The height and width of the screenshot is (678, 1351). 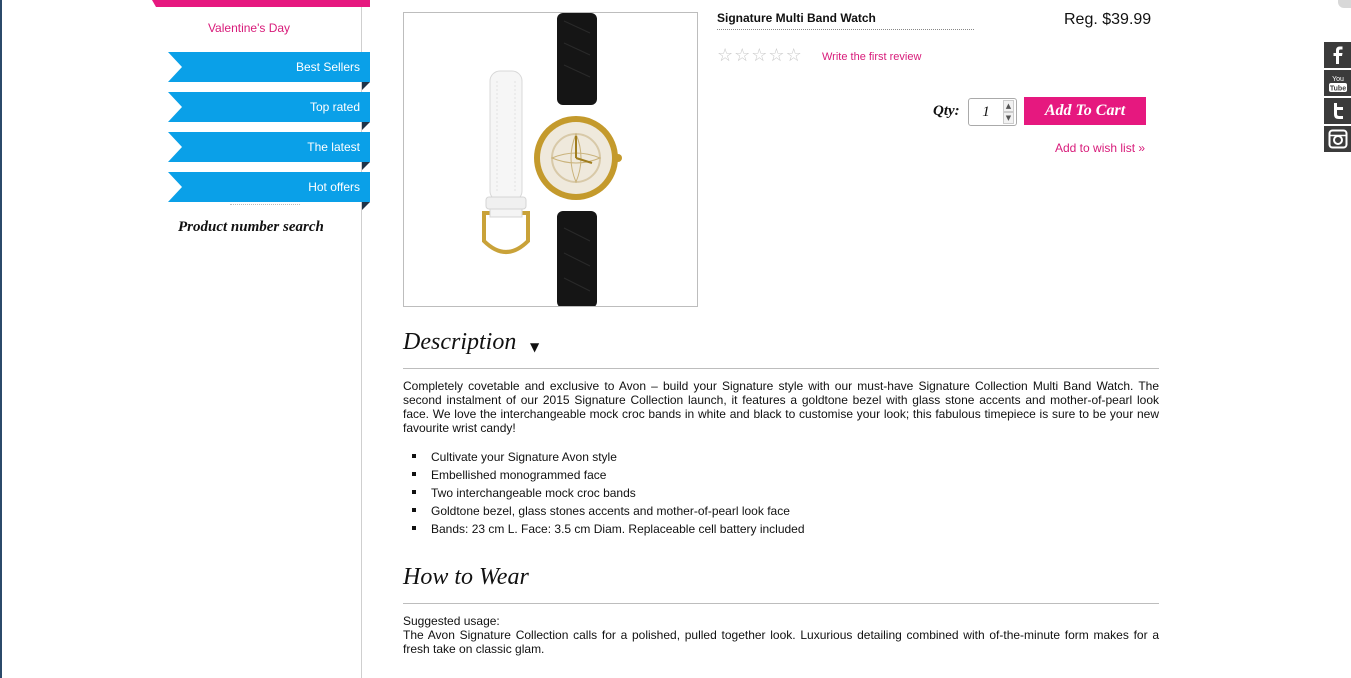 I want to click on sidebar-item-best-sellers: Best Sellers, so click(x=269, y=67).